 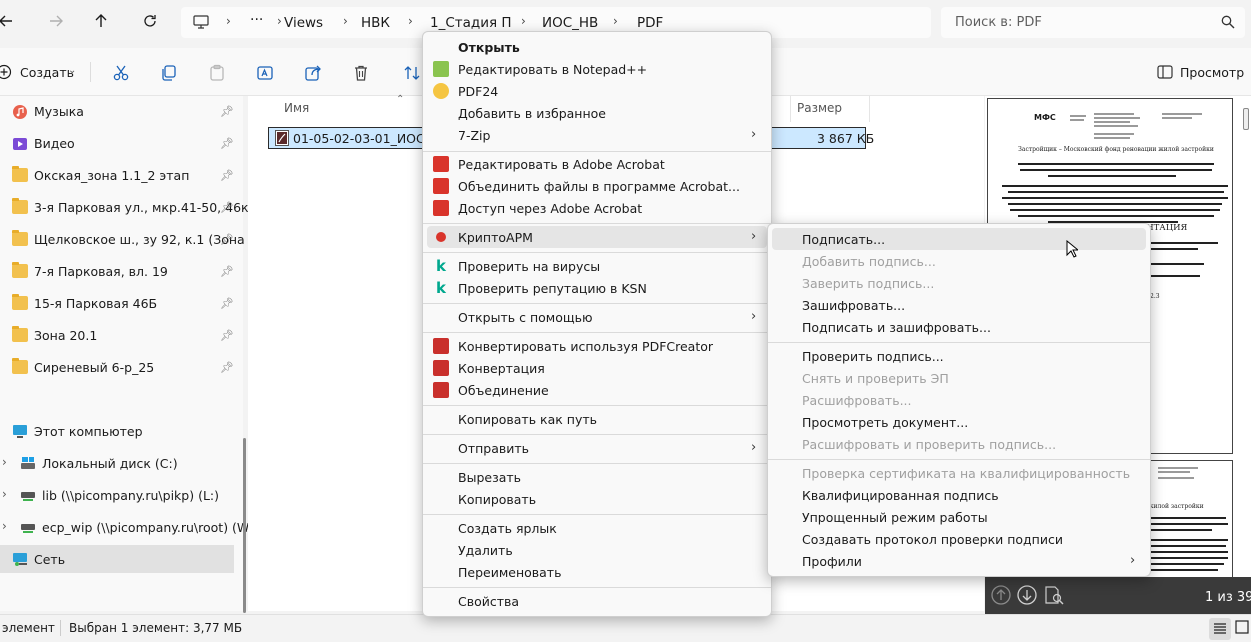 I want to click on menu-item-acrobat-share: Доступ через Adobe Acrobat, so click(x=597, y=208).